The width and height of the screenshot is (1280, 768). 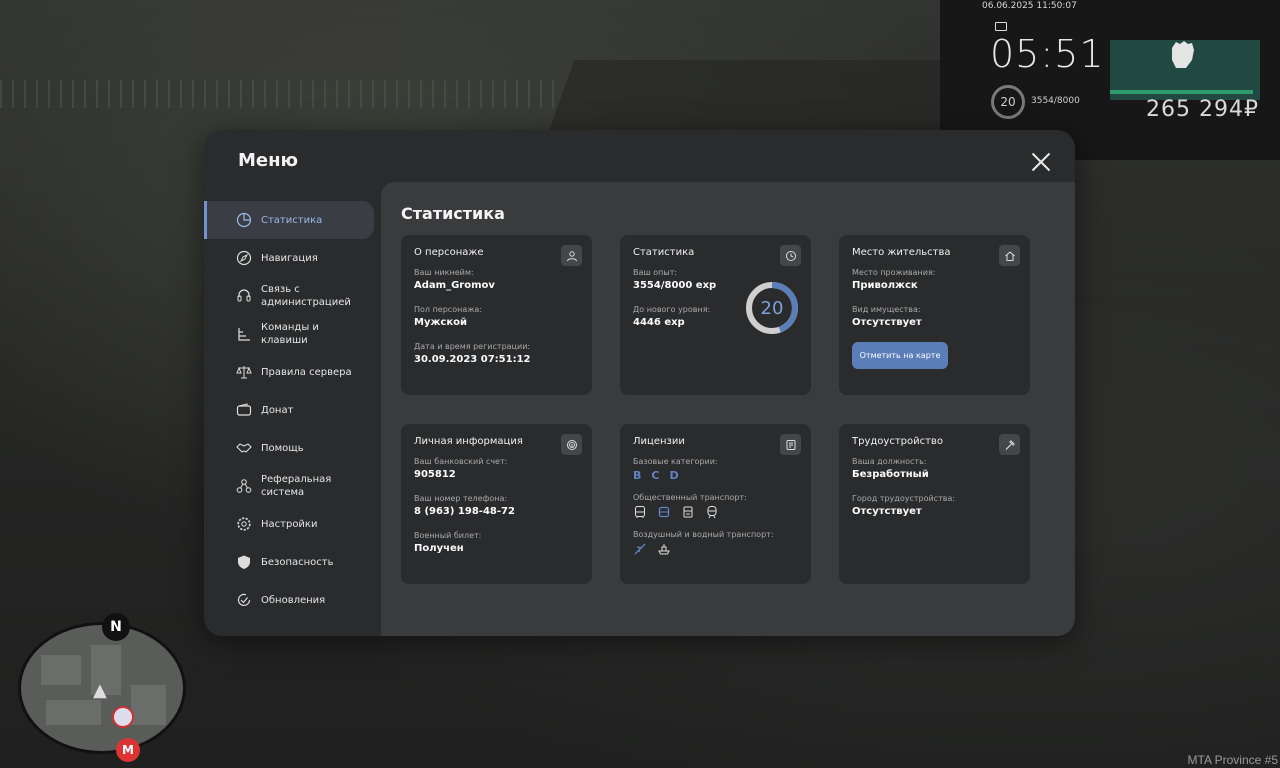 I want to click on card-title: Место жительства, so click(x=901, y=252).